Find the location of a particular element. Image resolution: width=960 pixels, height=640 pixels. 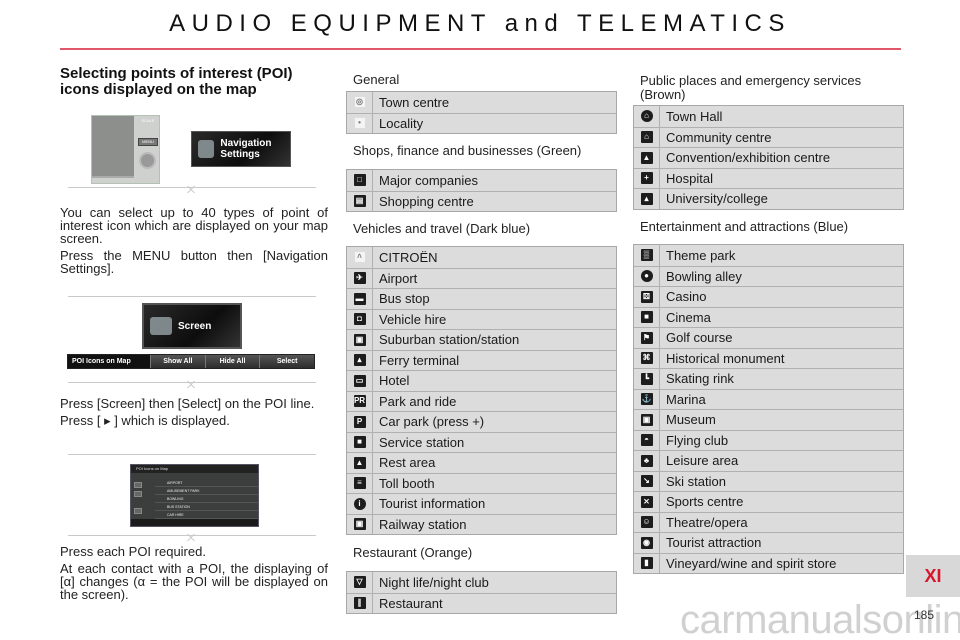

poi-icon-cell: ˄ is located at coordinates (360, 257).